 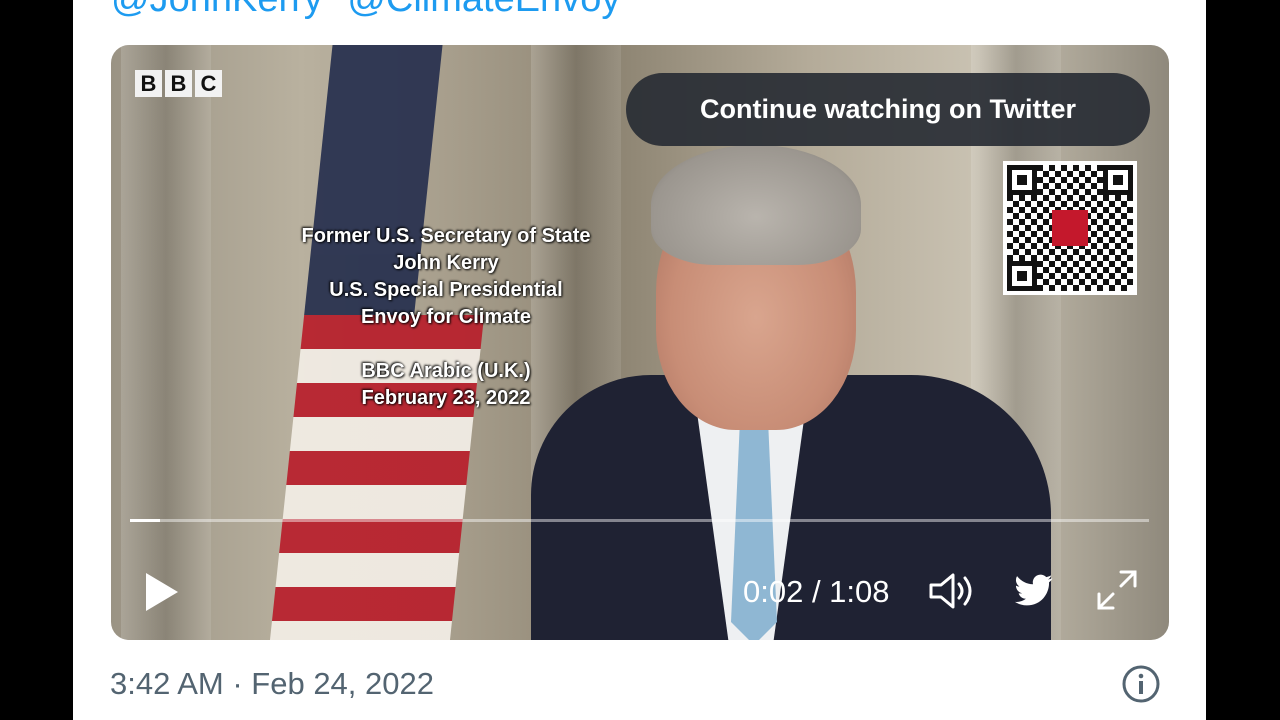 I want to click on volume-icon, so click(x=952, y=591).